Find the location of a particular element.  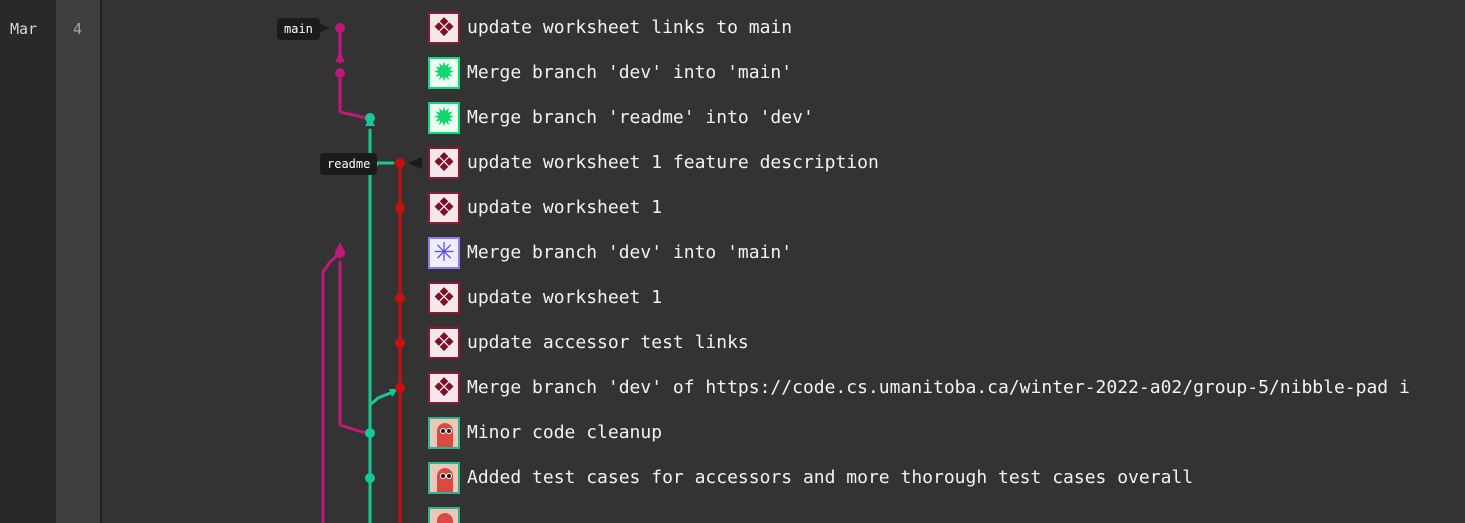

commit-message: update accessor test links is located at coordinates (608, 342).